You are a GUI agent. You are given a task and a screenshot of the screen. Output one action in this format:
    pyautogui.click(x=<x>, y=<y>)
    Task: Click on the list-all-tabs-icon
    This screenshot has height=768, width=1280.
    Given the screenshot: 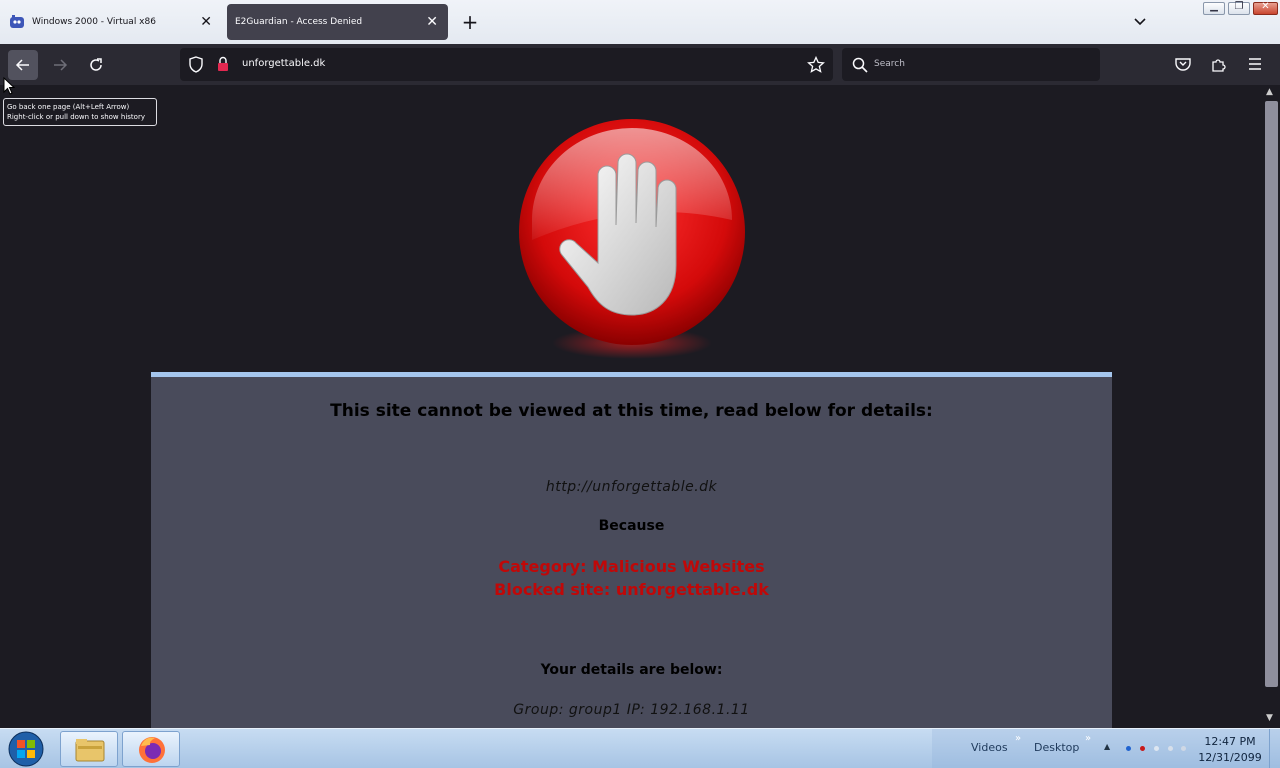 What is the action you would take?
    pyautogui.click(x=1140, y=22)
    